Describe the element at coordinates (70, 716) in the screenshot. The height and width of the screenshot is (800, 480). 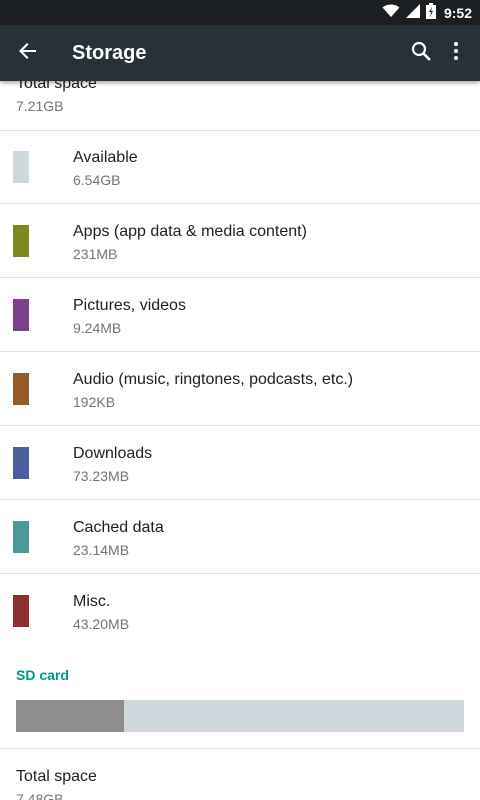
I see `sd-card-usage-fill` at that location.